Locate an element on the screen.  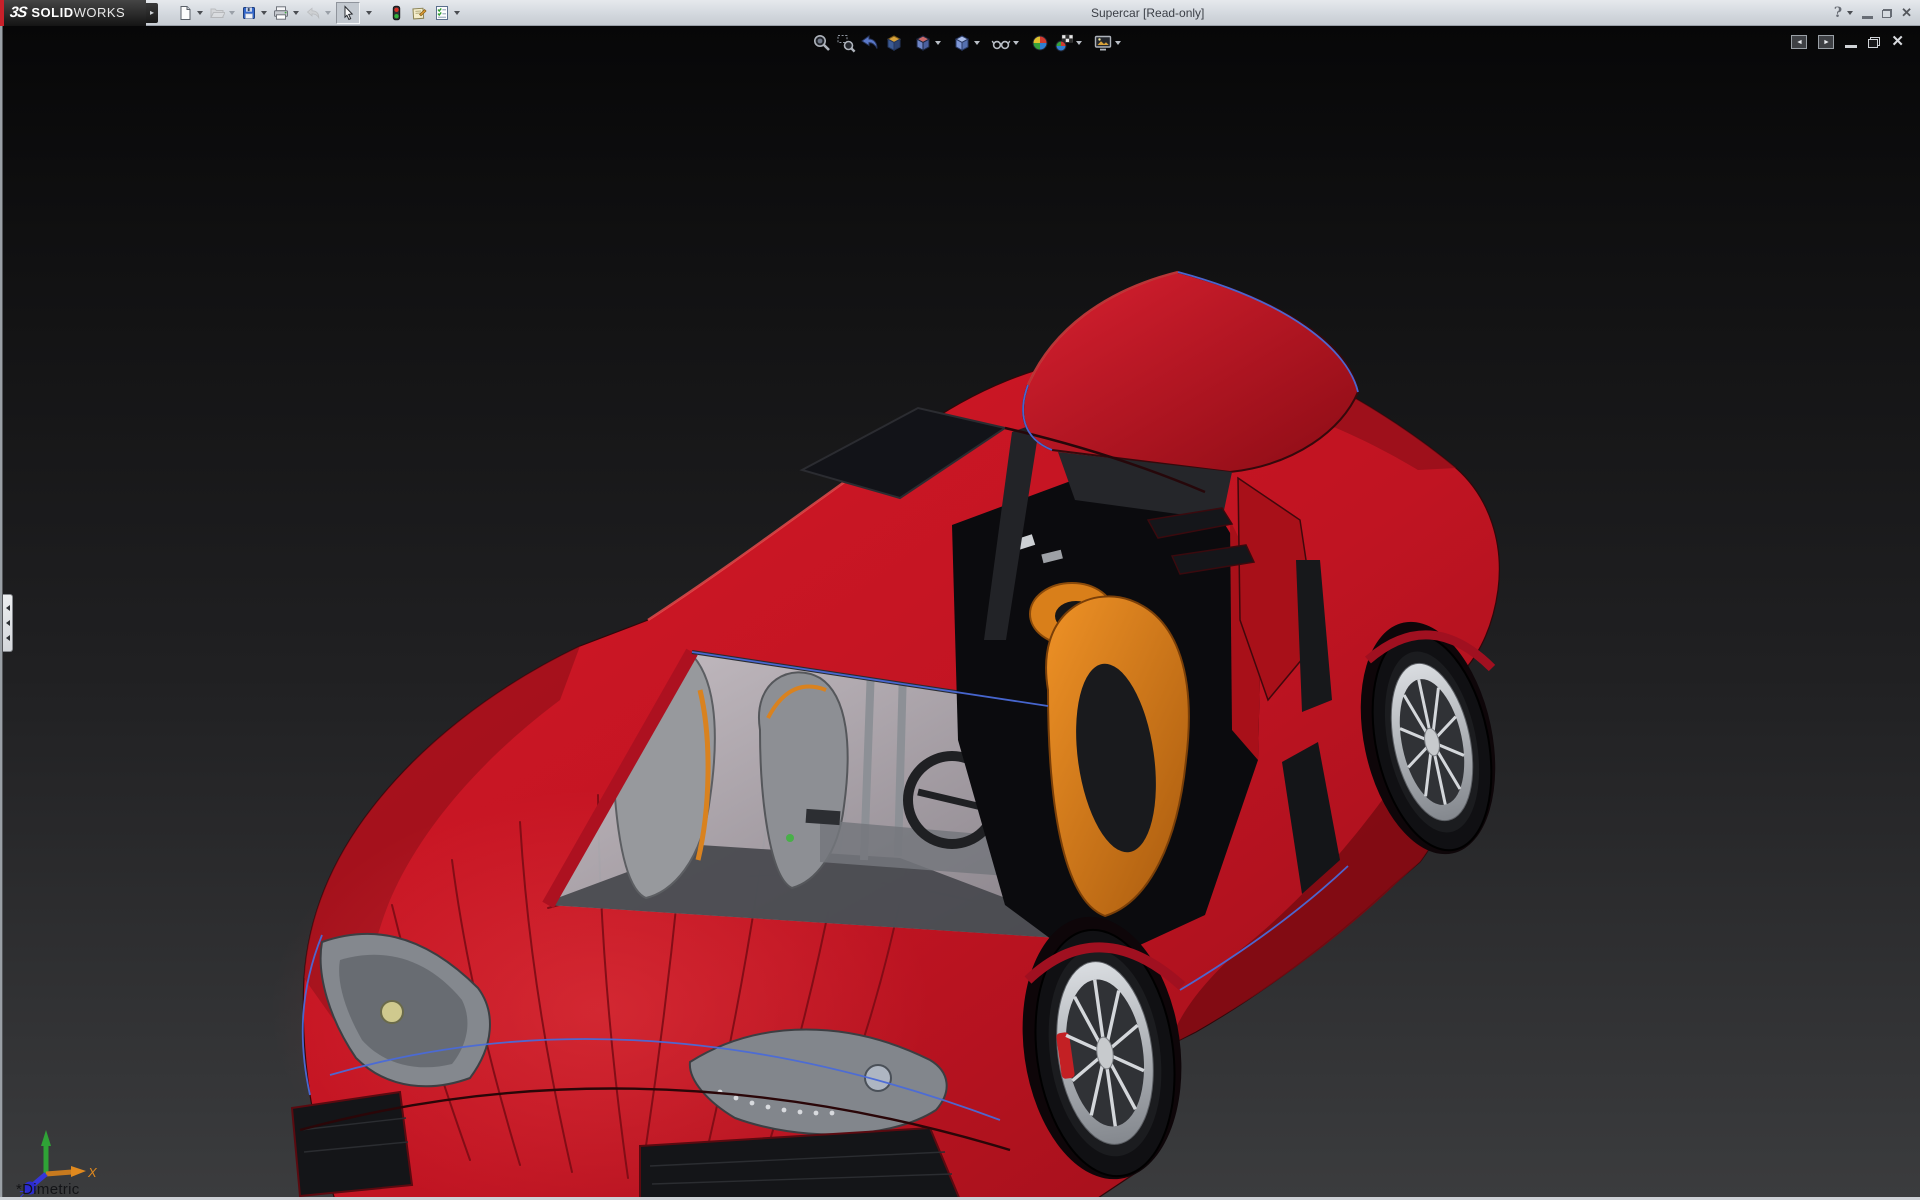
open-folder-icon is located at coordinates (217, 13).